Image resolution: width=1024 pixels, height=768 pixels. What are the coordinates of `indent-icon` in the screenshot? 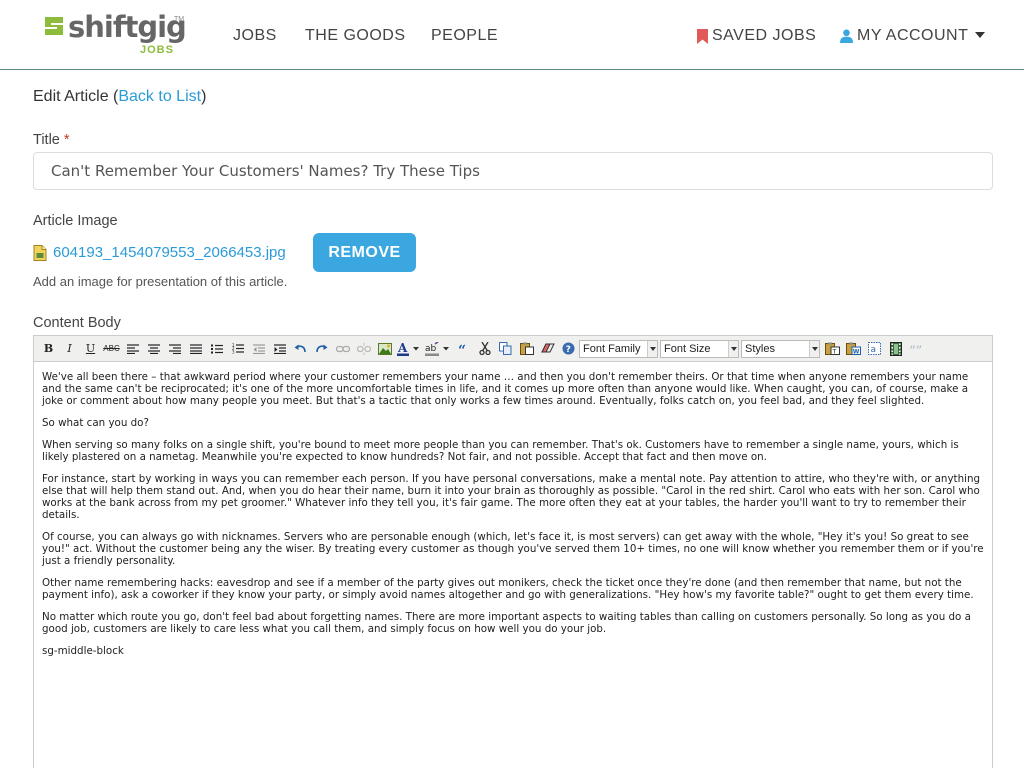 It's located at (279, 348).